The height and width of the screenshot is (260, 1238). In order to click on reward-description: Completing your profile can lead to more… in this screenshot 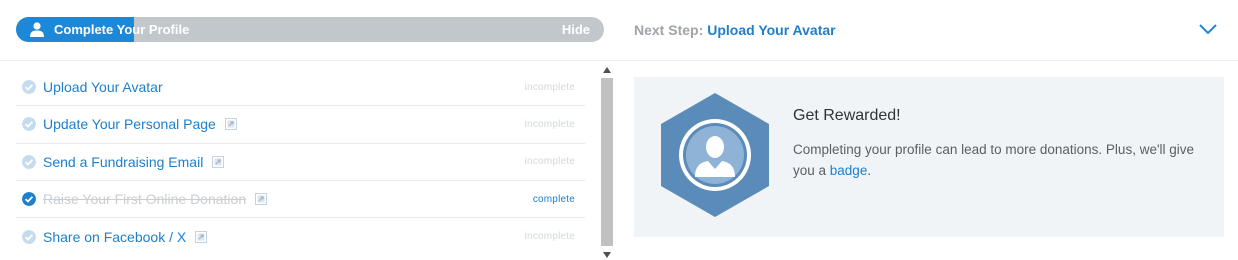, I will do `click(998, 160)`.